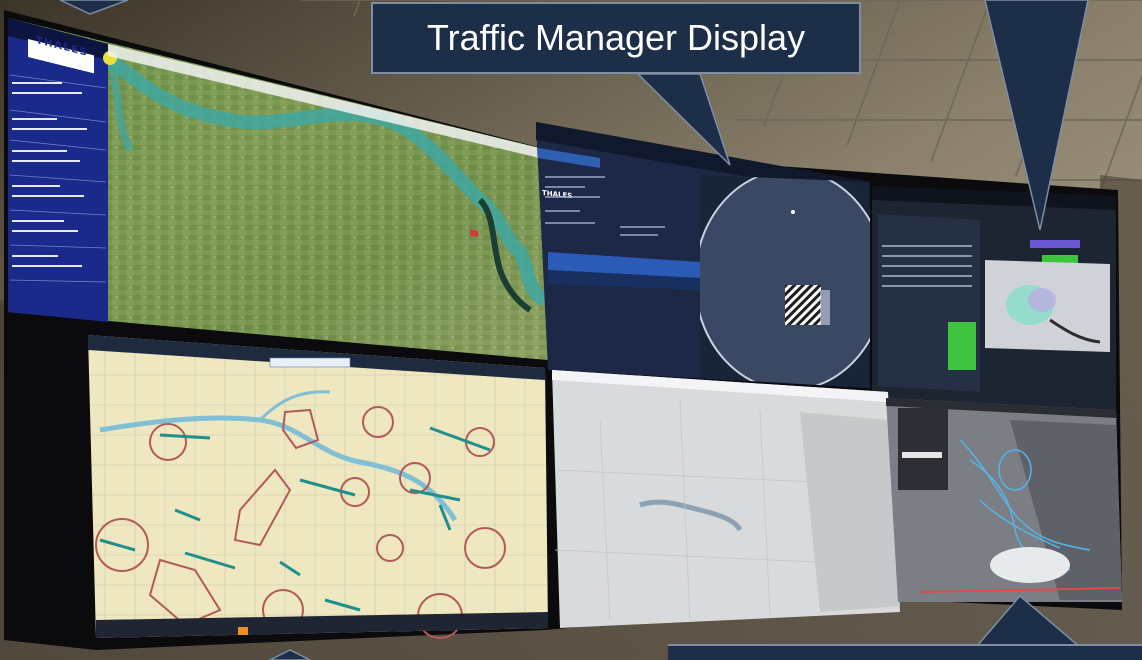  I want to click on traffic-manager-callout: Traffic Manager Display, so click(616, 38).